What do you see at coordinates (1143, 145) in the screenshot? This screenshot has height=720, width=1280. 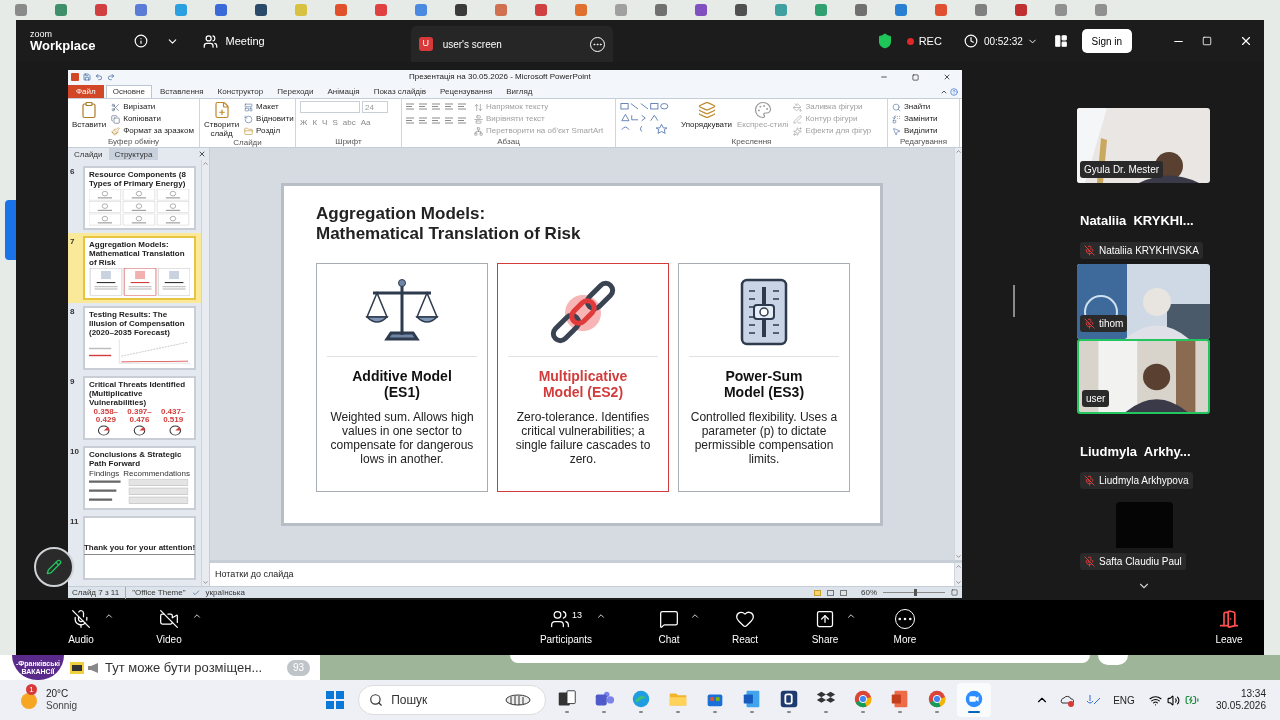 I see `video-tile: Gyula Dr. Mester` at bounding box center [1143, 145].